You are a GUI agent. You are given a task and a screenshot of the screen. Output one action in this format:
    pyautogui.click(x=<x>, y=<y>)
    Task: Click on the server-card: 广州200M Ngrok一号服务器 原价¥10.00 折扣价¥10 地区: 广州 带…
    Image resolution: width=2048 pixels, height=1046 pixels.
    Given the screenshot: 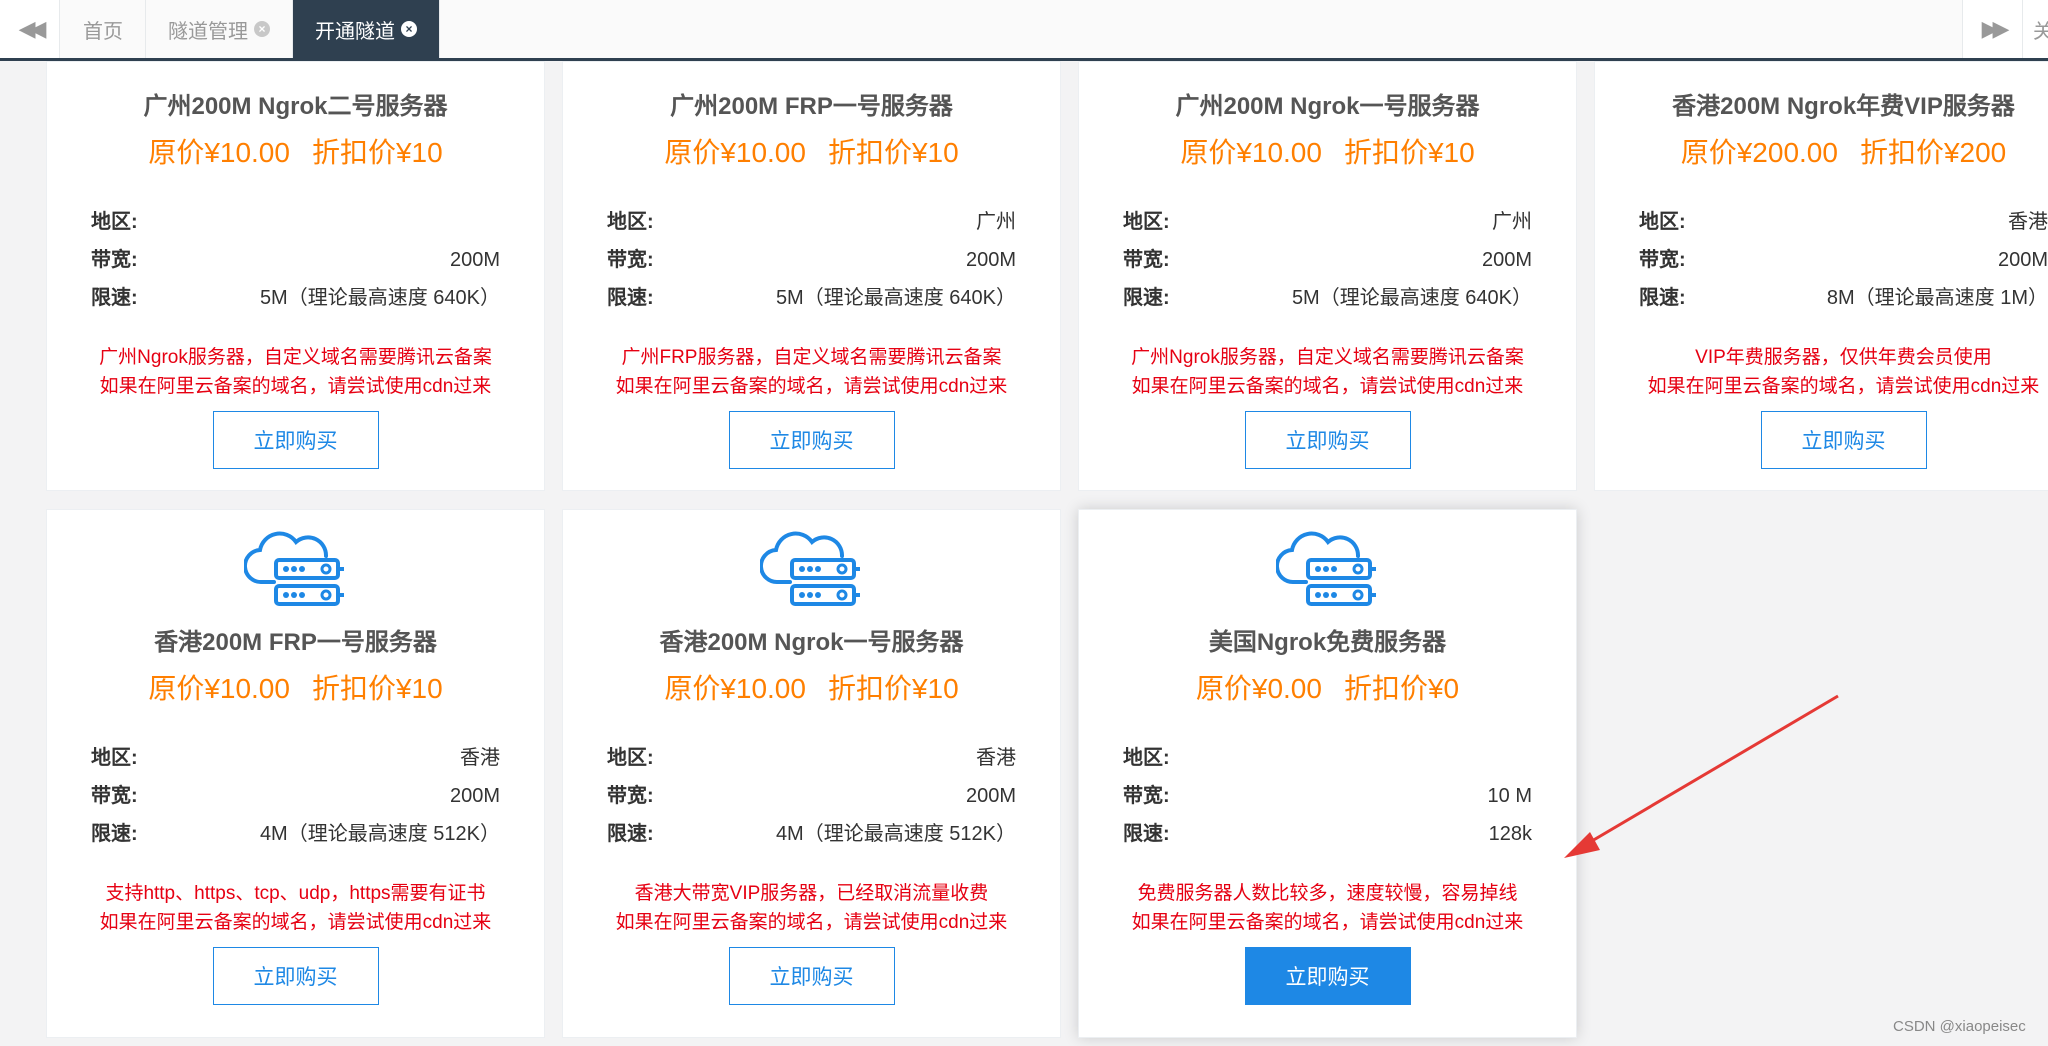 What is the action you would take?
    pyautogui.click(x=1327, y=276)
    